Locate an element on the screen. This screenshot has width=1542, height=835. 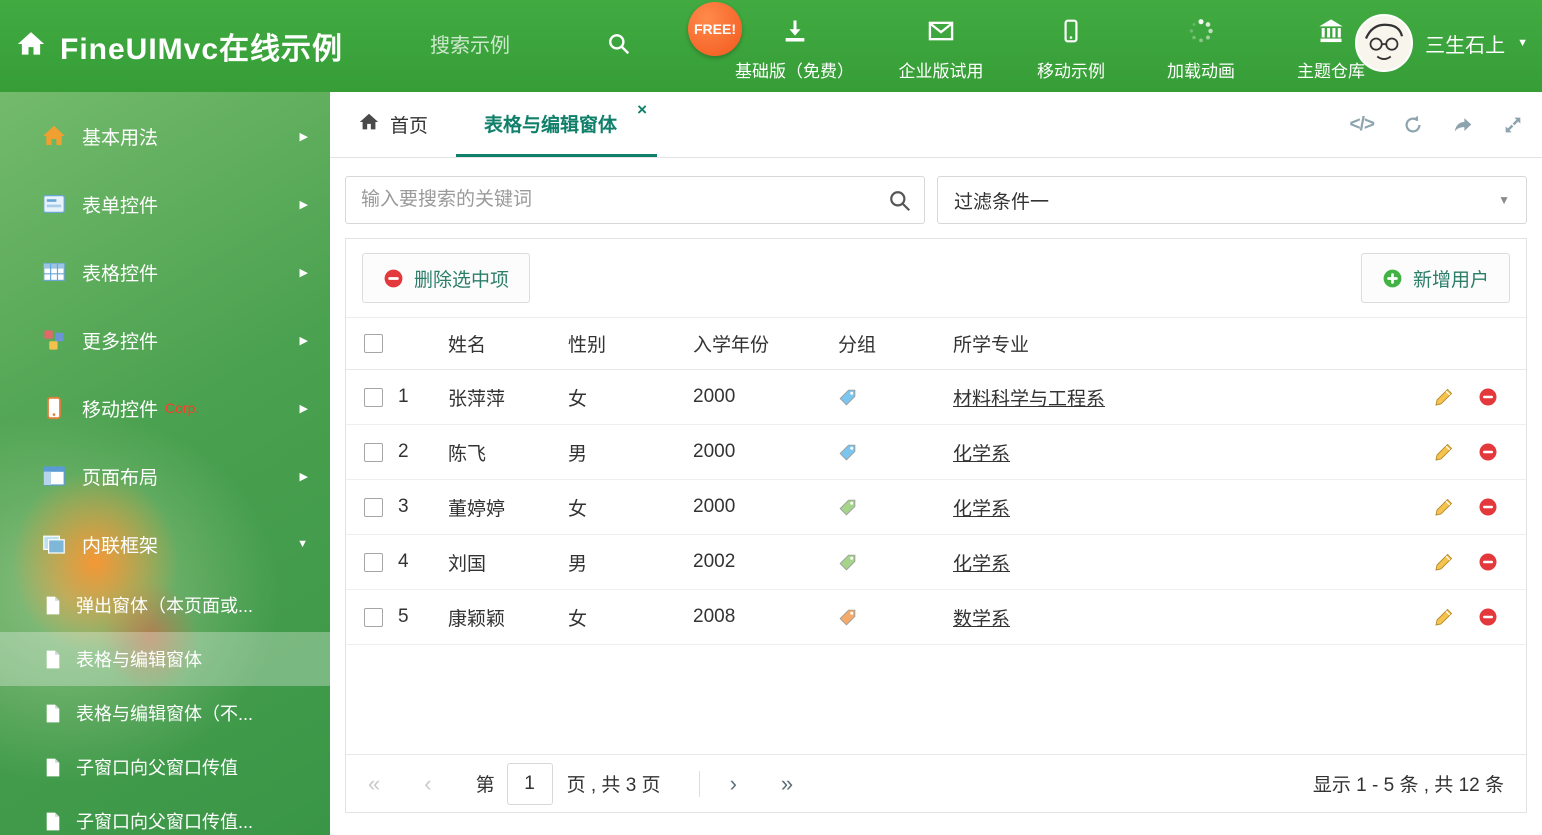
table-row: 2 陈飞 男 2000 化学系 is located at coordinates (936, 452).